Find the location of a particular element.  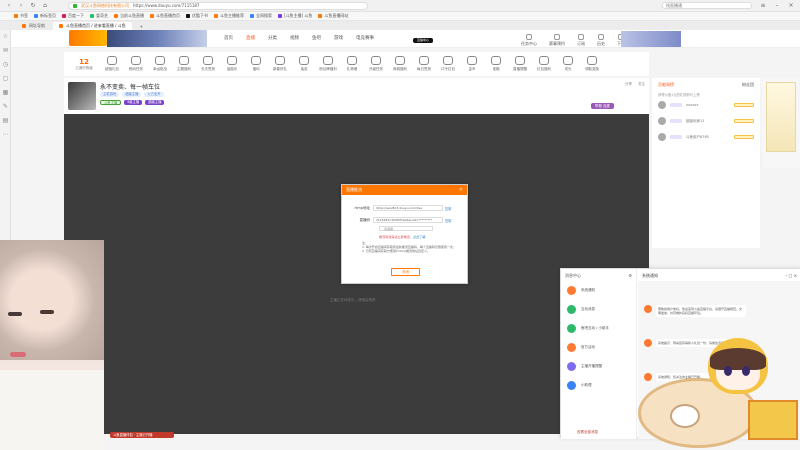

close-modal-button: 关闭 is located at coordinates (405, 272).